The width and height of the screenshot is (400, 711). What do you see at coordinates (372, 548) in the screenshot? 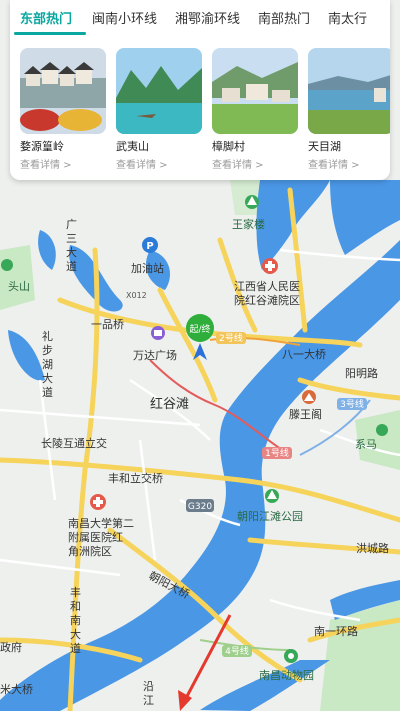
I see `label-hongchenglu: 洪城路` at bounding box center [372, 548].